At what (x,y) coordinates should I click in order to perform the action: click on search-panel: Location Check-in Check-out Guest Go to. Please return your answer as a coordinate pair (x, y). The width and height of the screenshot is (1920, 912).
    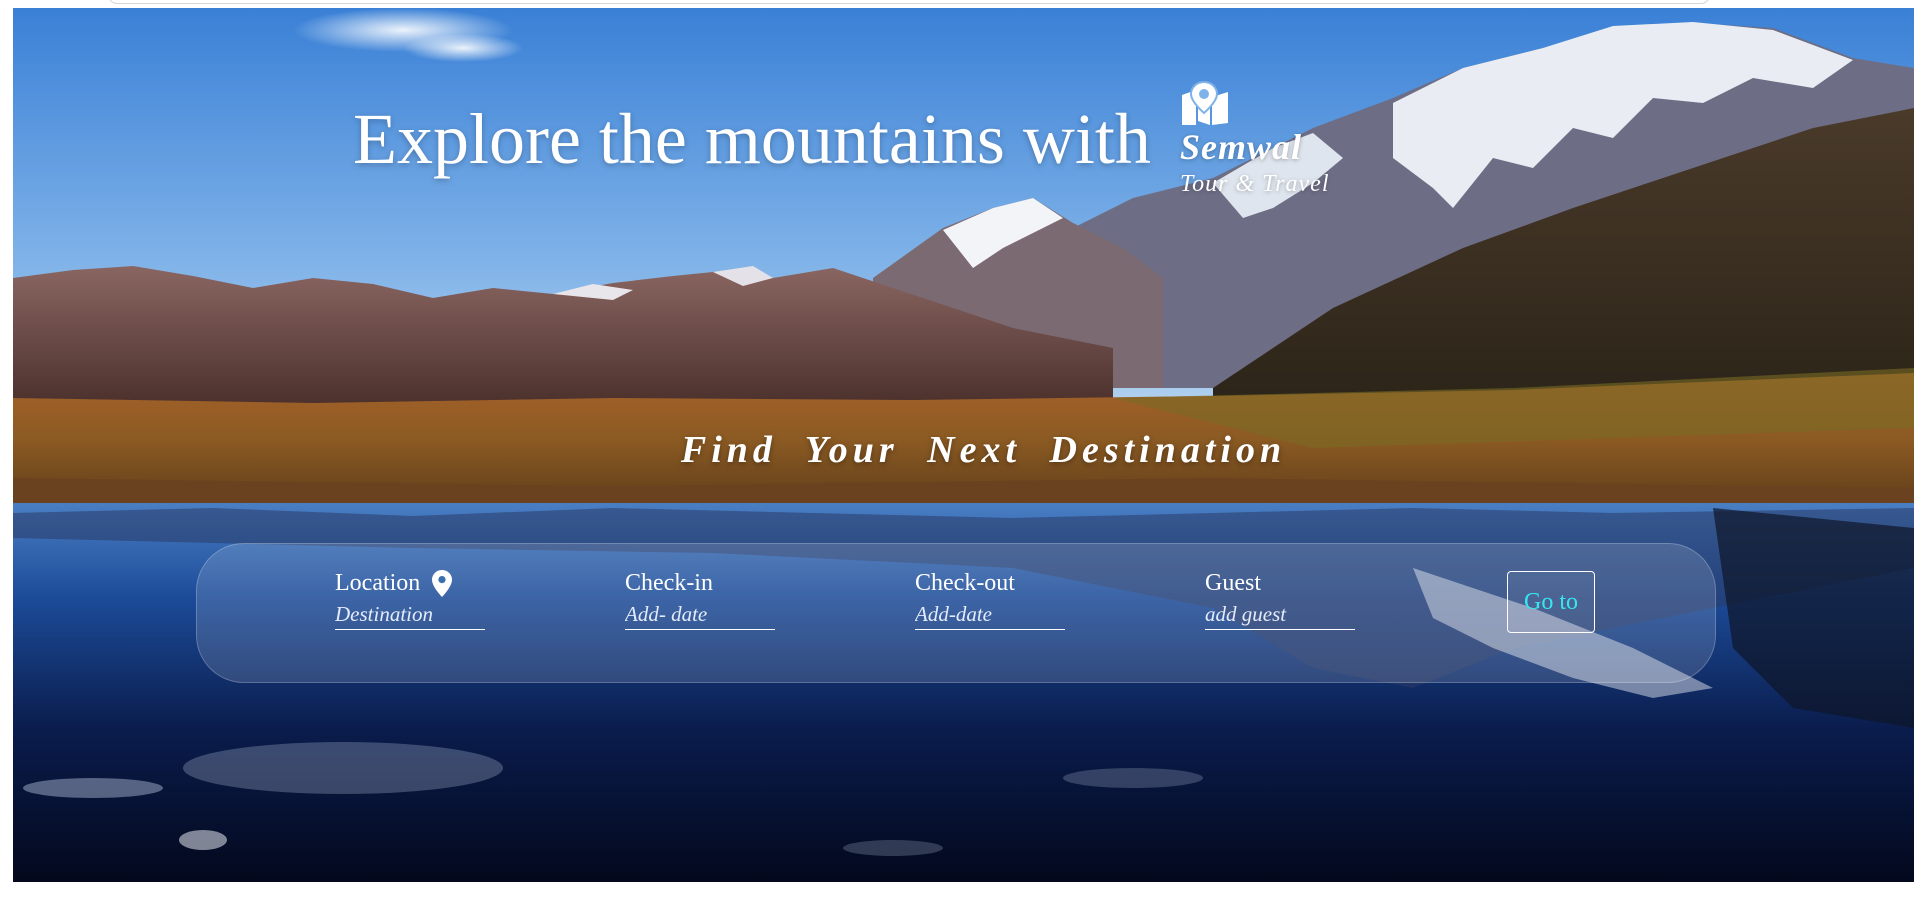
    Looking at the image, I should click on (956, 613).